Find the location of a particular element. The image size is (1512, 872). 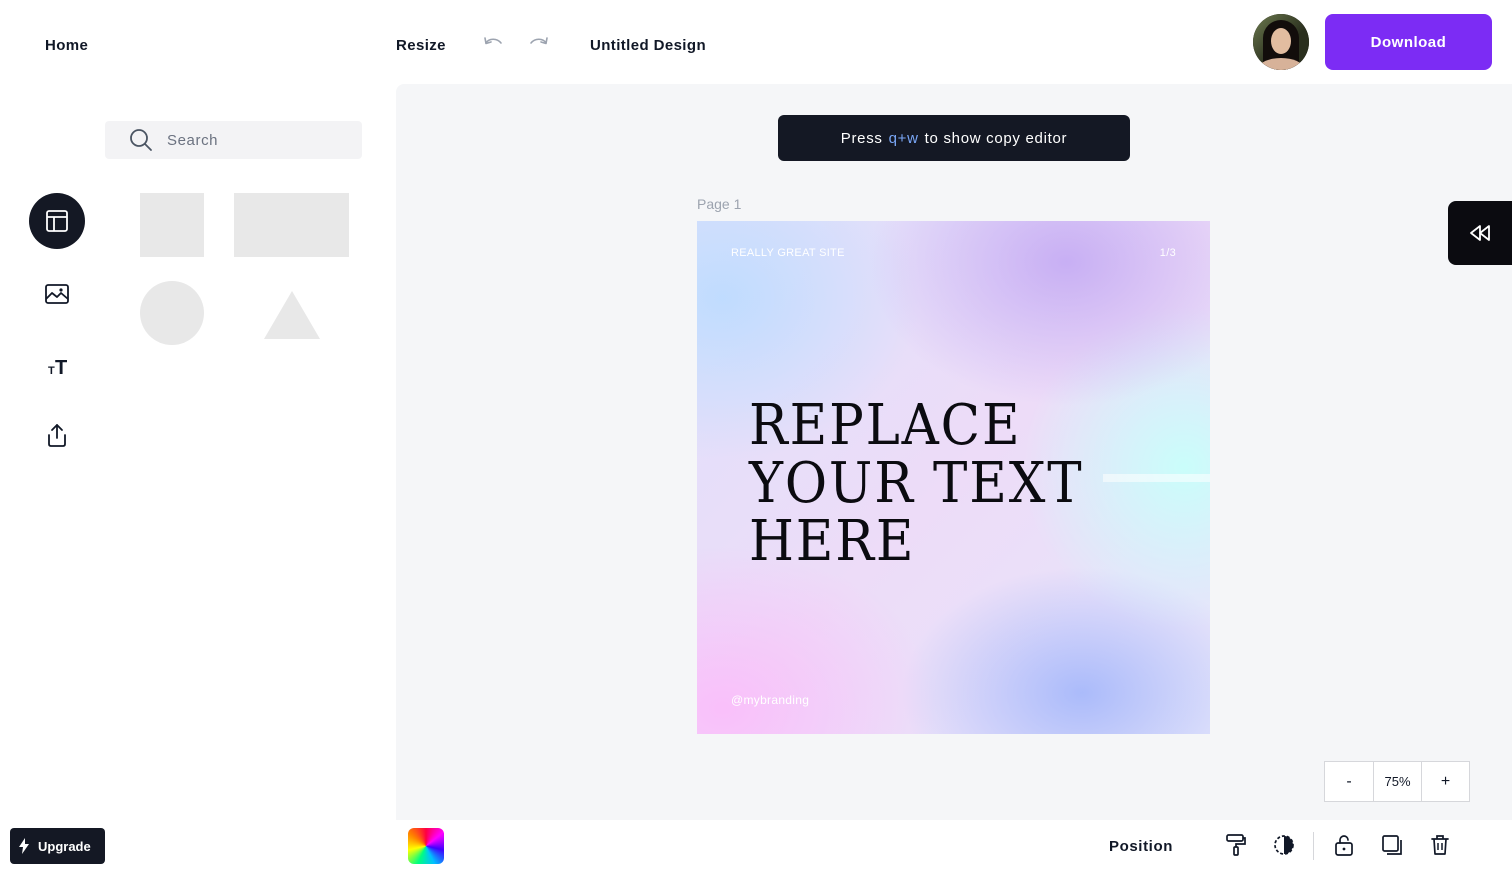

search-box is located at coordinates (233, 140).